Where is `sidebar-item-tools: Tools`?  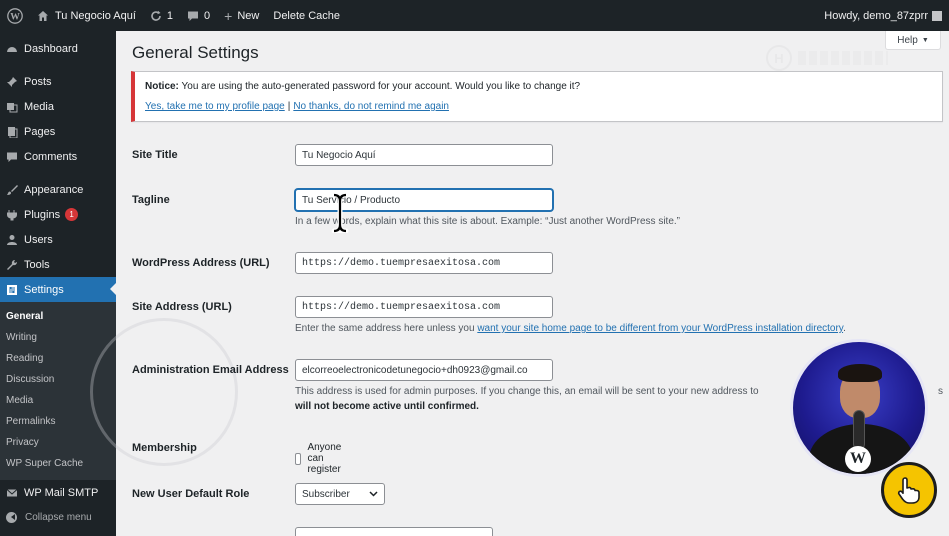
sidebar-item-tools: Tools is located at coordinates (58, 264).